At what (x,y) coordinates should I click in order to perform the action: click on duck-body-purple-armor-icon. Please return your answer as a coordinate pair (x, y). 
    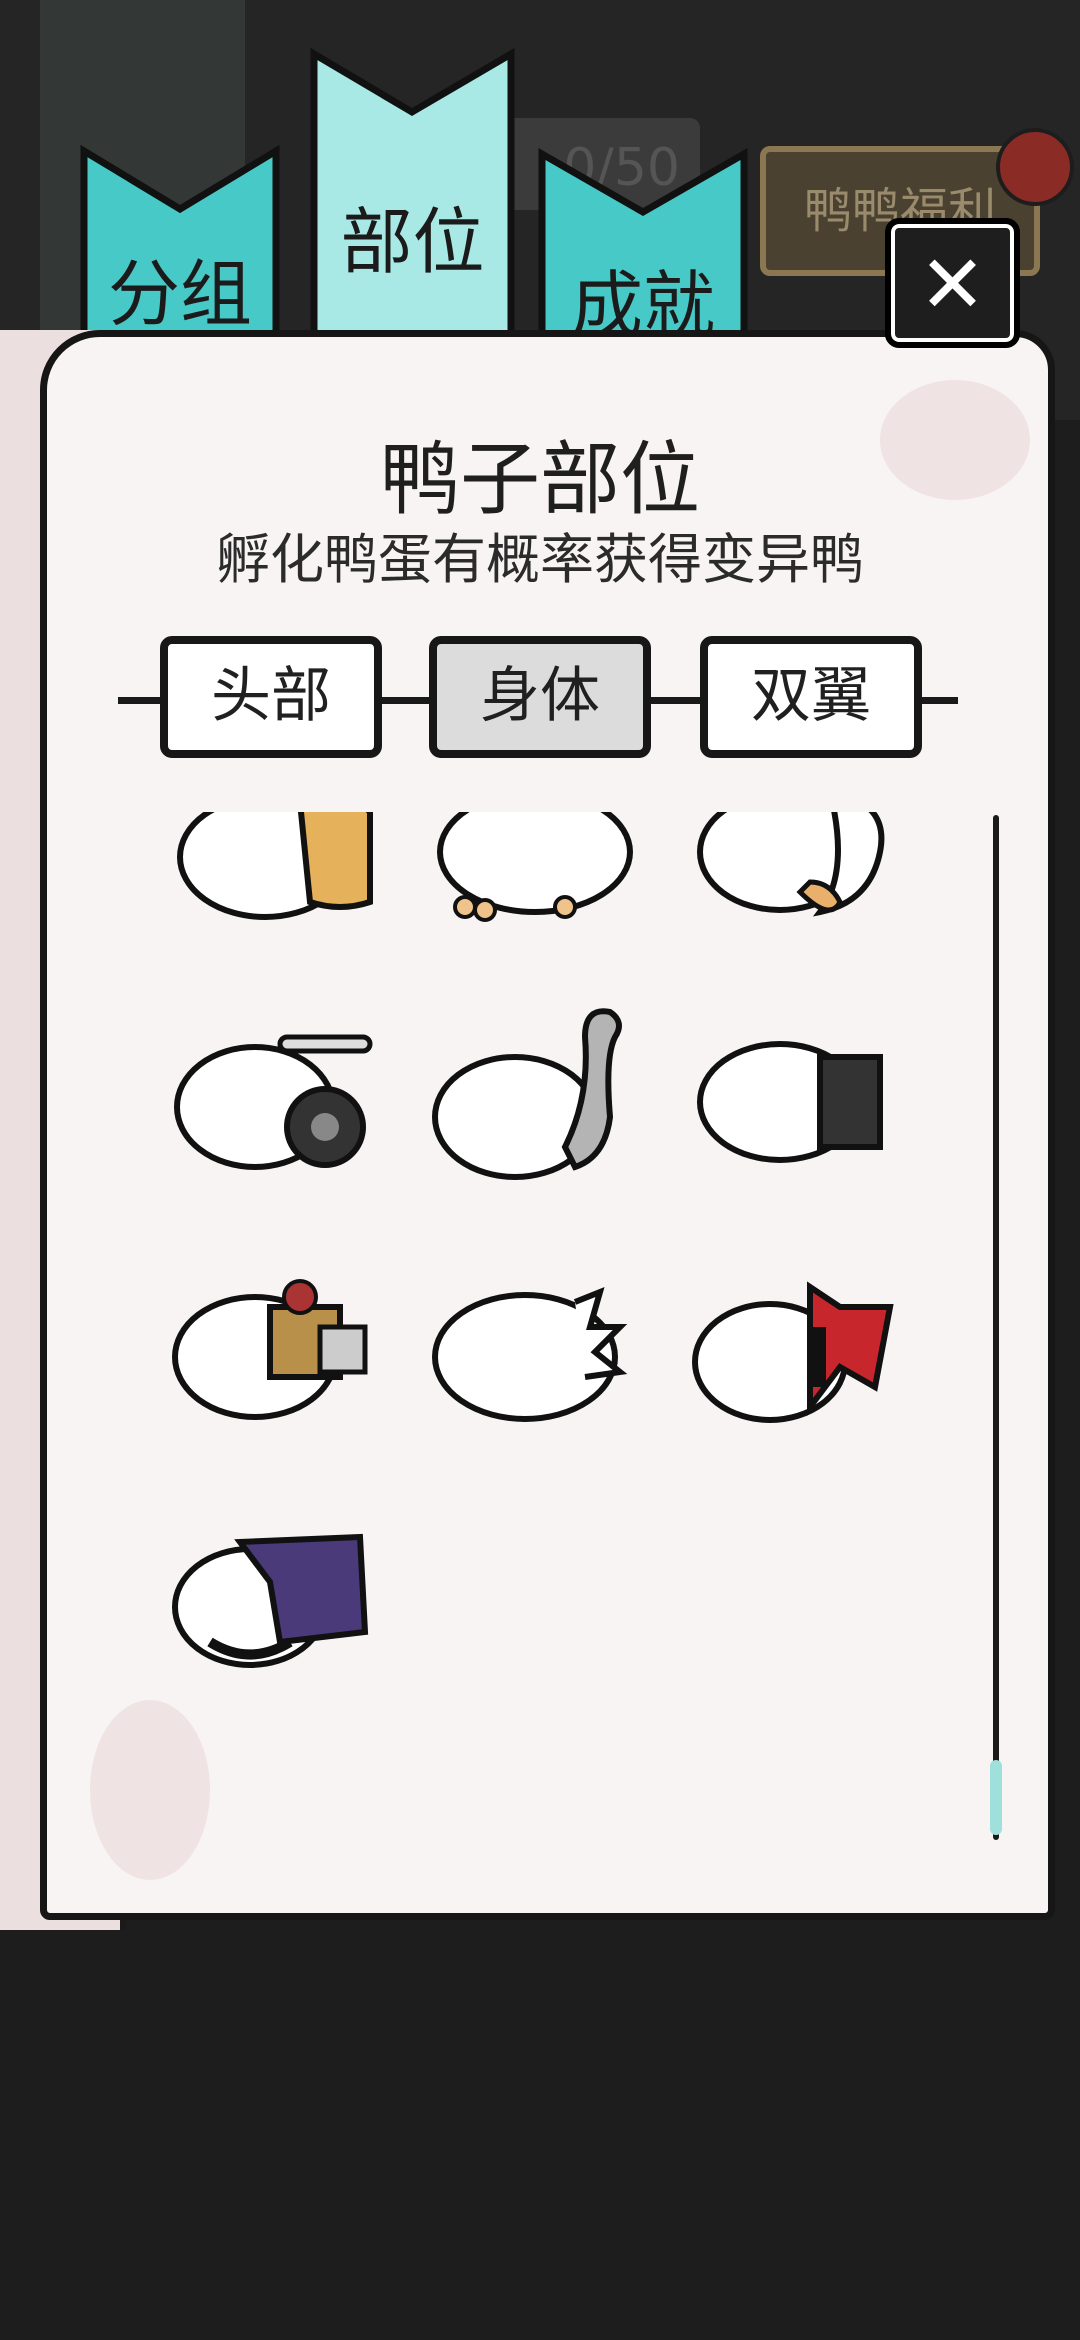
    Looking at the image, I should click on (270, 1600).